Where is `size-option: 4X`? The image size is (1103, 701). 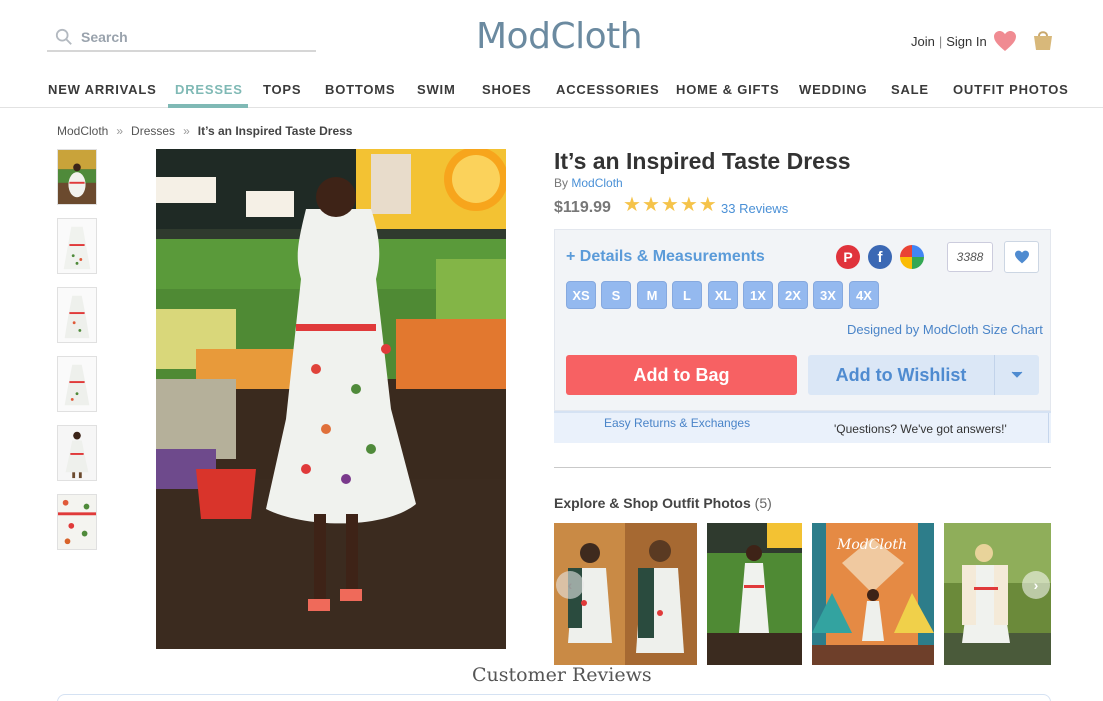 size-option: 4X is located at coordinates (864, 295).